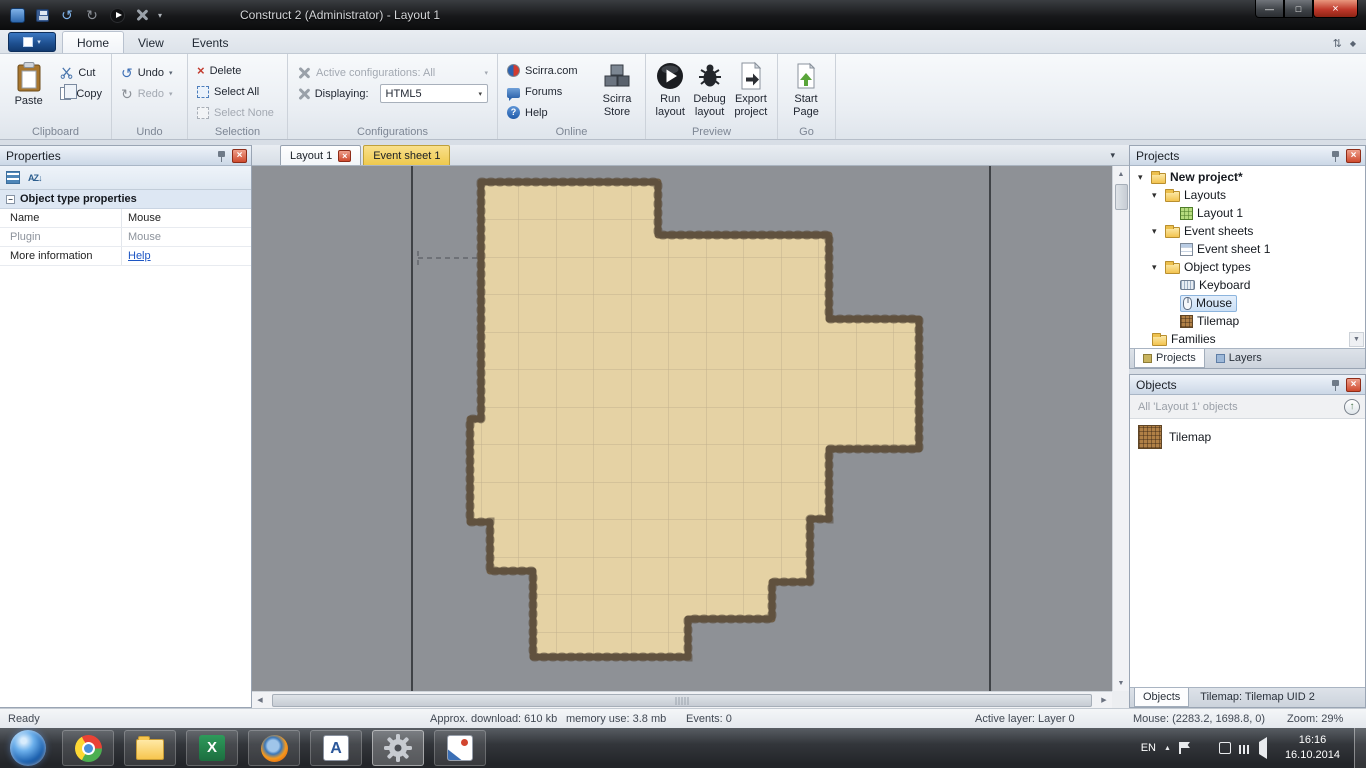 This screenshot has width=1366, height=768. I want to click on scroll-left-icon: ◀, so click(260, 700).